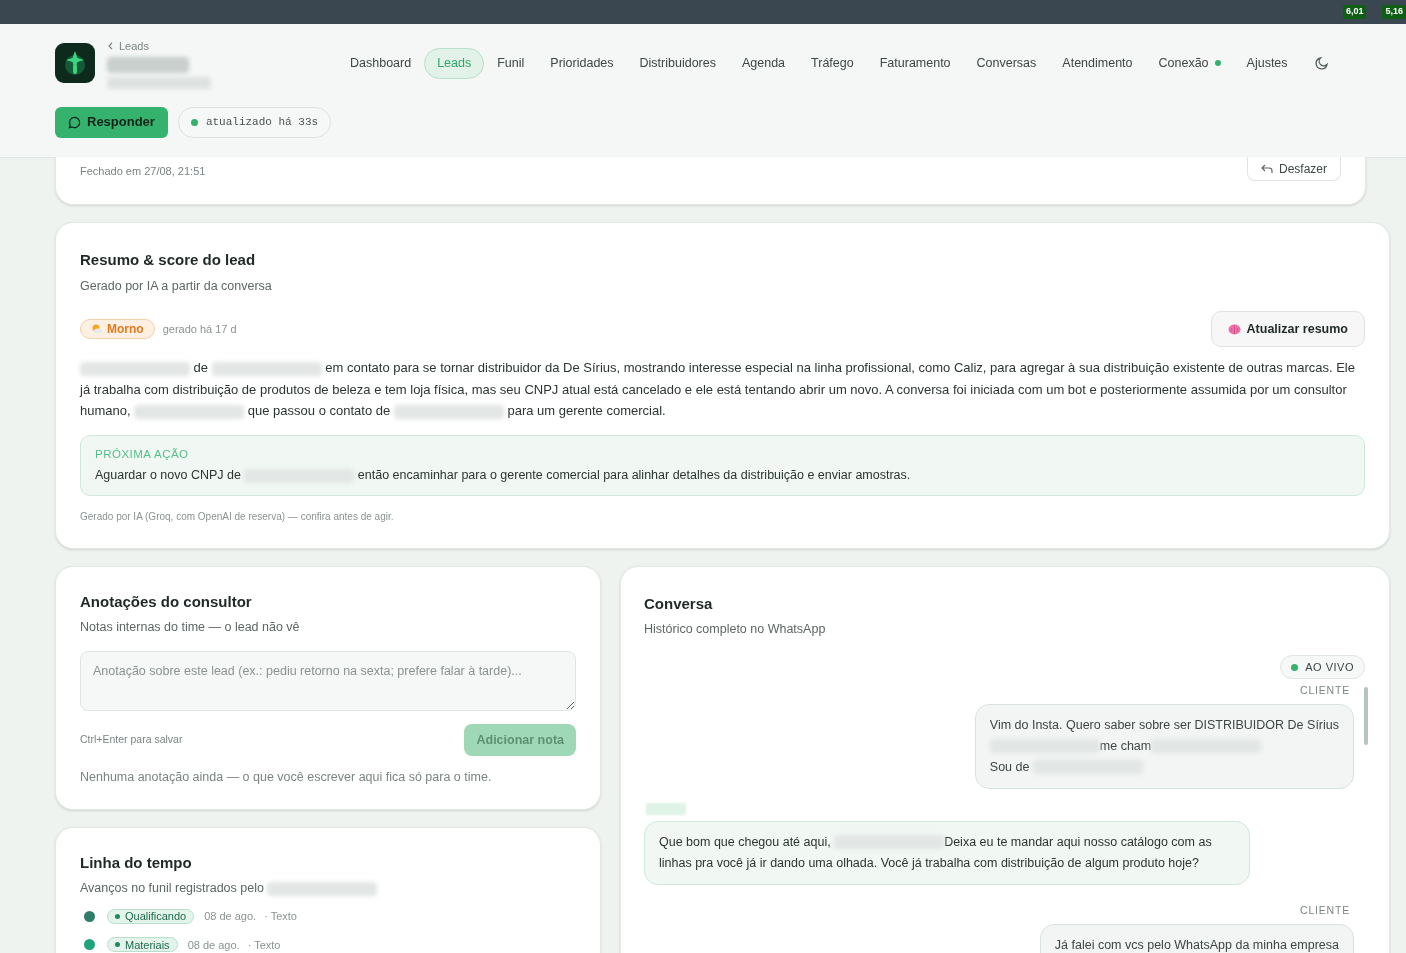 This screenshot has height=953, width=1406. I want to click on nav-tab: Agenda, so click(763, 63).